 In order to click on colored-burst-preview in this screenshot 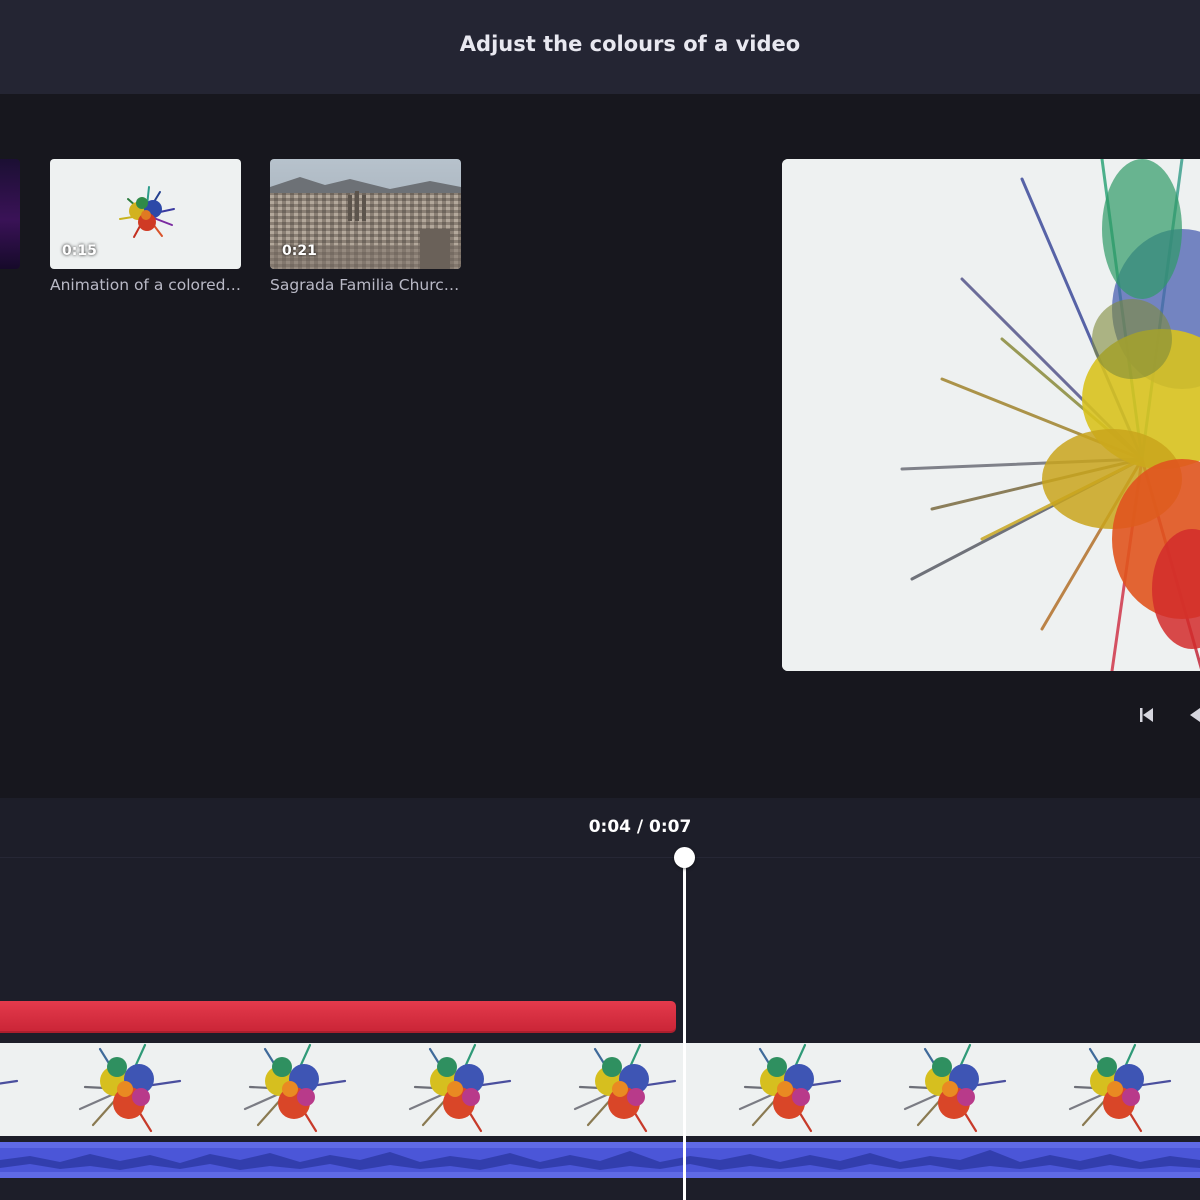, I will do `click(991, 415)`.